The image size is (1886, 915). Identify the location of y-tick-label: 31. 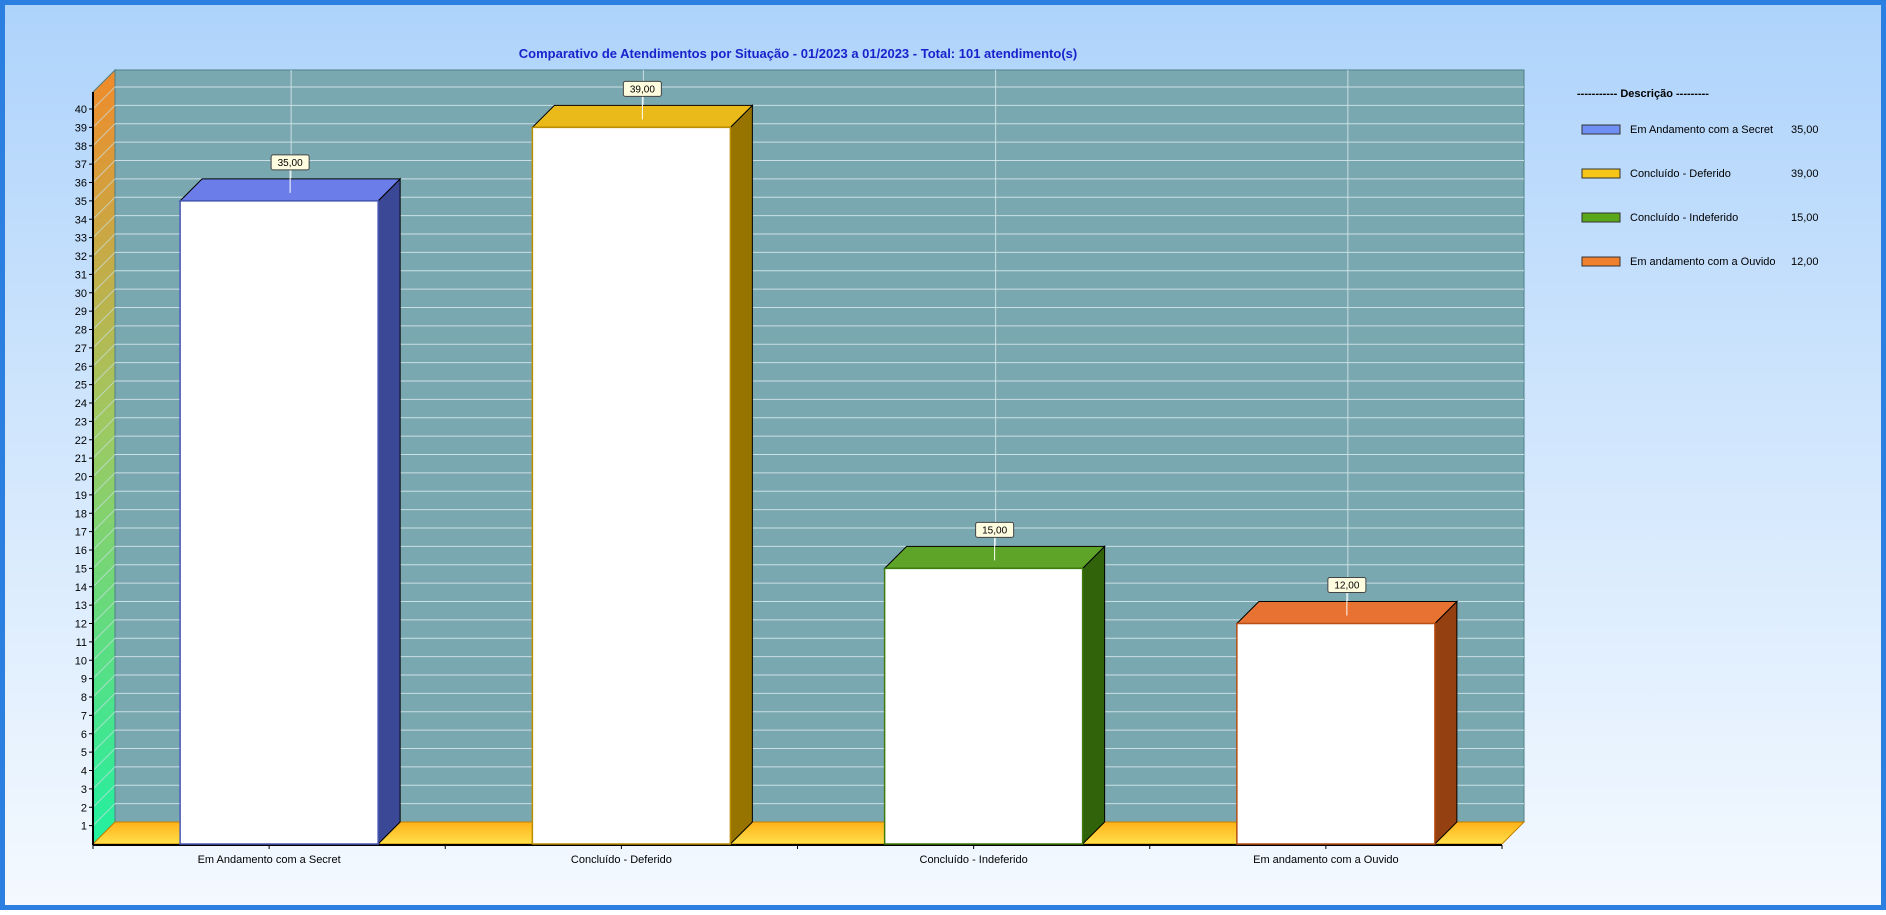
(81, 275).